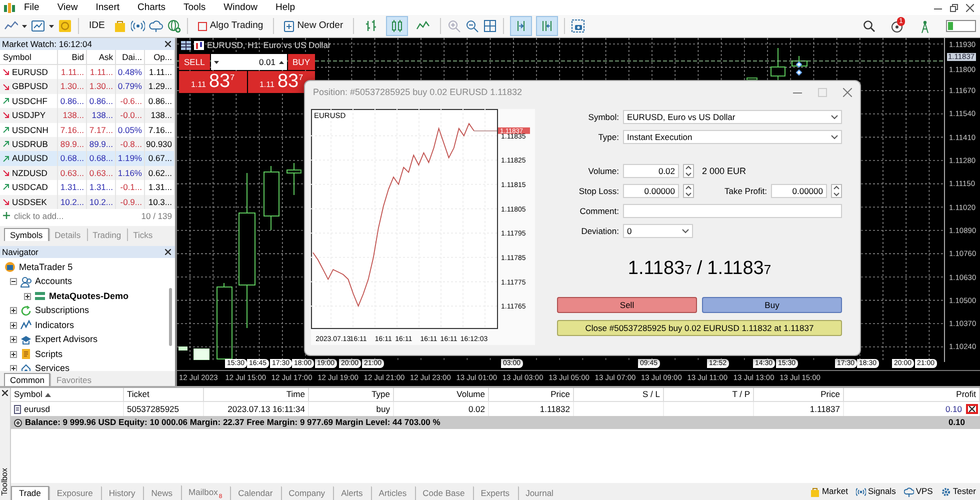 The height and width of the screenshot is (500, 980). What do you see at coordinates (122, 493) in the screenshot?
I see `tab: History` at bounding box center [122, 493].